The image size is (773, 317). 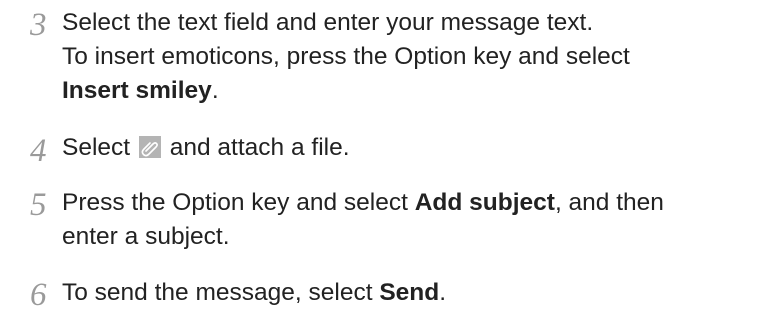 I want to click on step-text: To send the message, select Send., so click(x=414, y=293).